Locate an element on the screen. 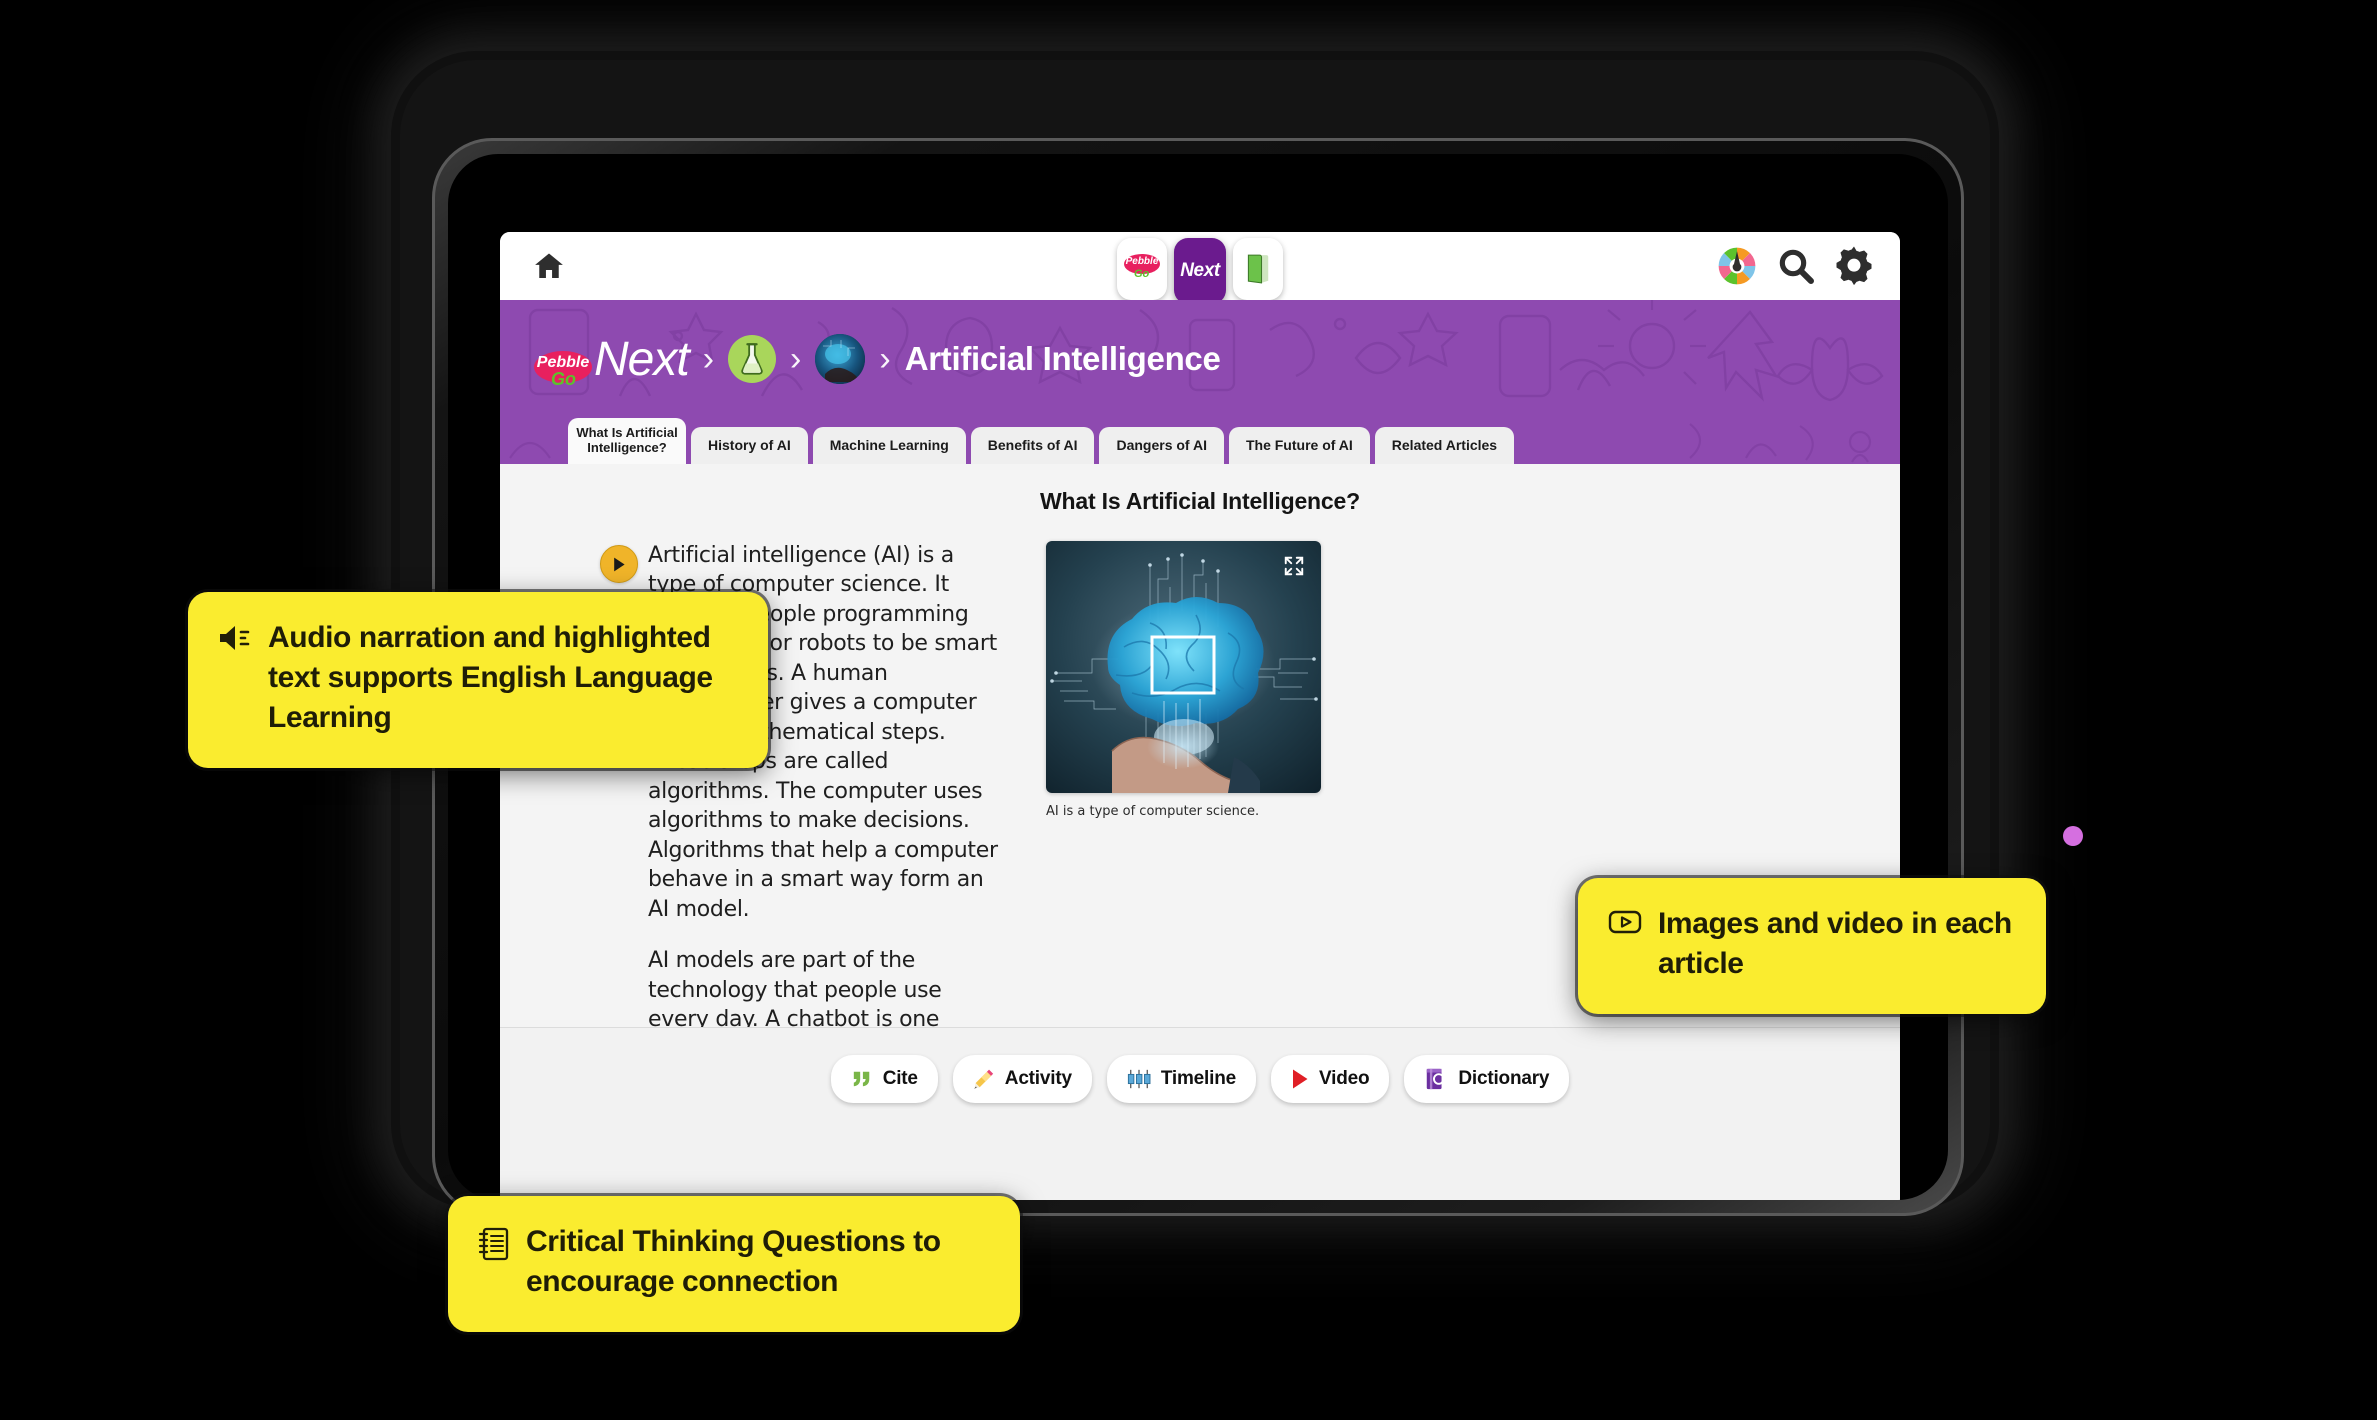  product-button-next-label: Next is located at coordinates (1200, 270).